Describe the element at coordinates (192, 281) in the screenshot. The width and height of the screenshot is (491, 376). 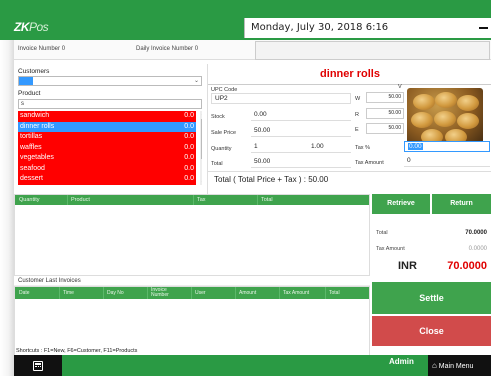
I see `last-invoices-title: Customer Last Invoices` at that location.